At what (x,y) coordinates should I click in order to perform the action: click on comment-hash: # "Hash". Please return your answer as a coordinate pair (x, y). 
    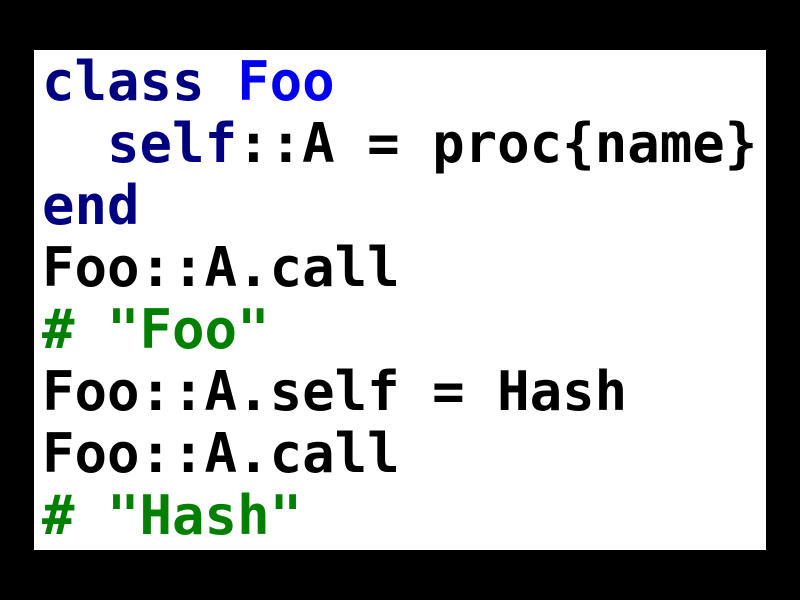
    Looking at the image, I should click on (172, 515).